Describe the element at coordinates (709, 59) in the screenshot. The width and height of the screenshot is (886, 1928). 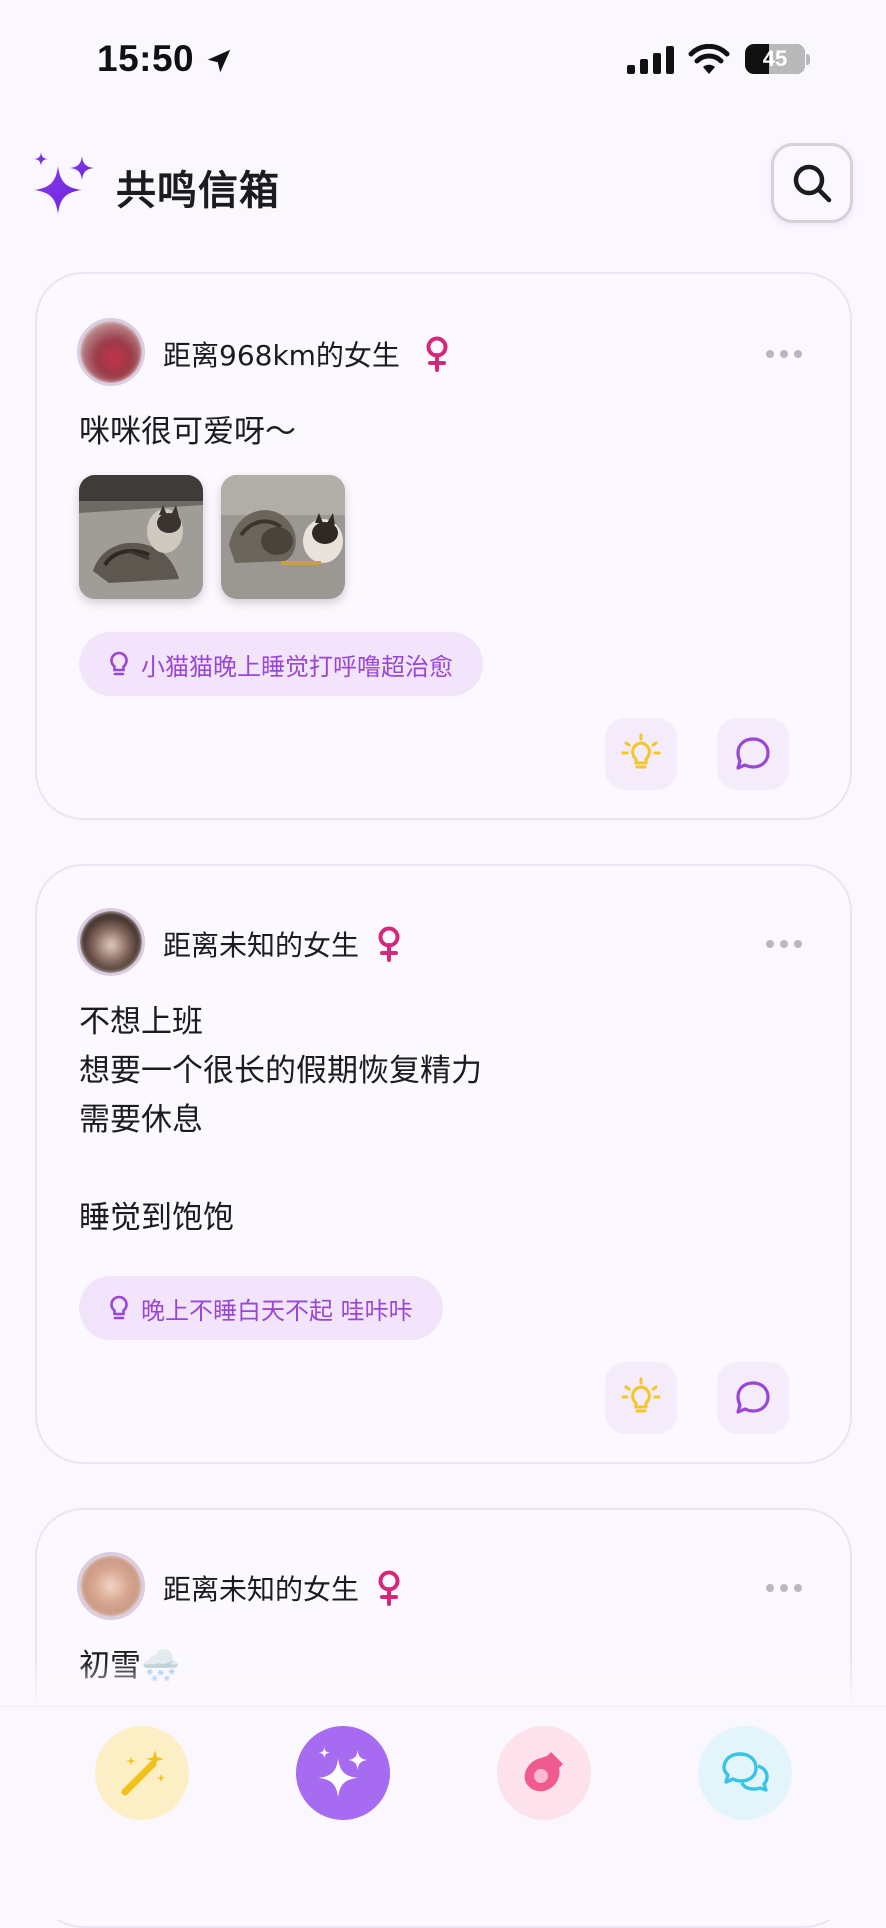
I see `wifi-icon` at that location.